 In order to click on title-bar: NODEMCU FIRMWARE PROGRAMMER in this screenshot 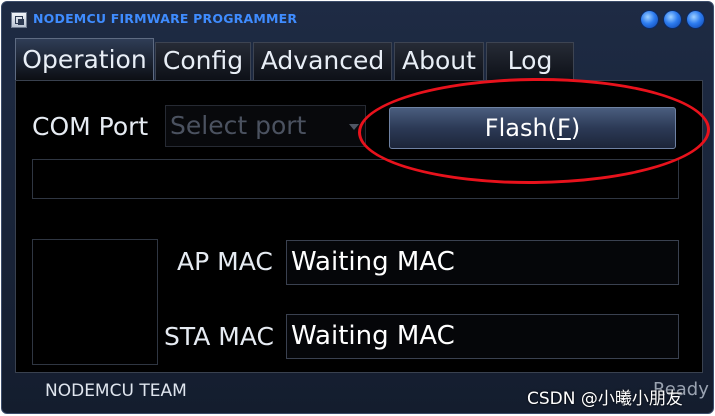, I will do `click(357, 19)`.